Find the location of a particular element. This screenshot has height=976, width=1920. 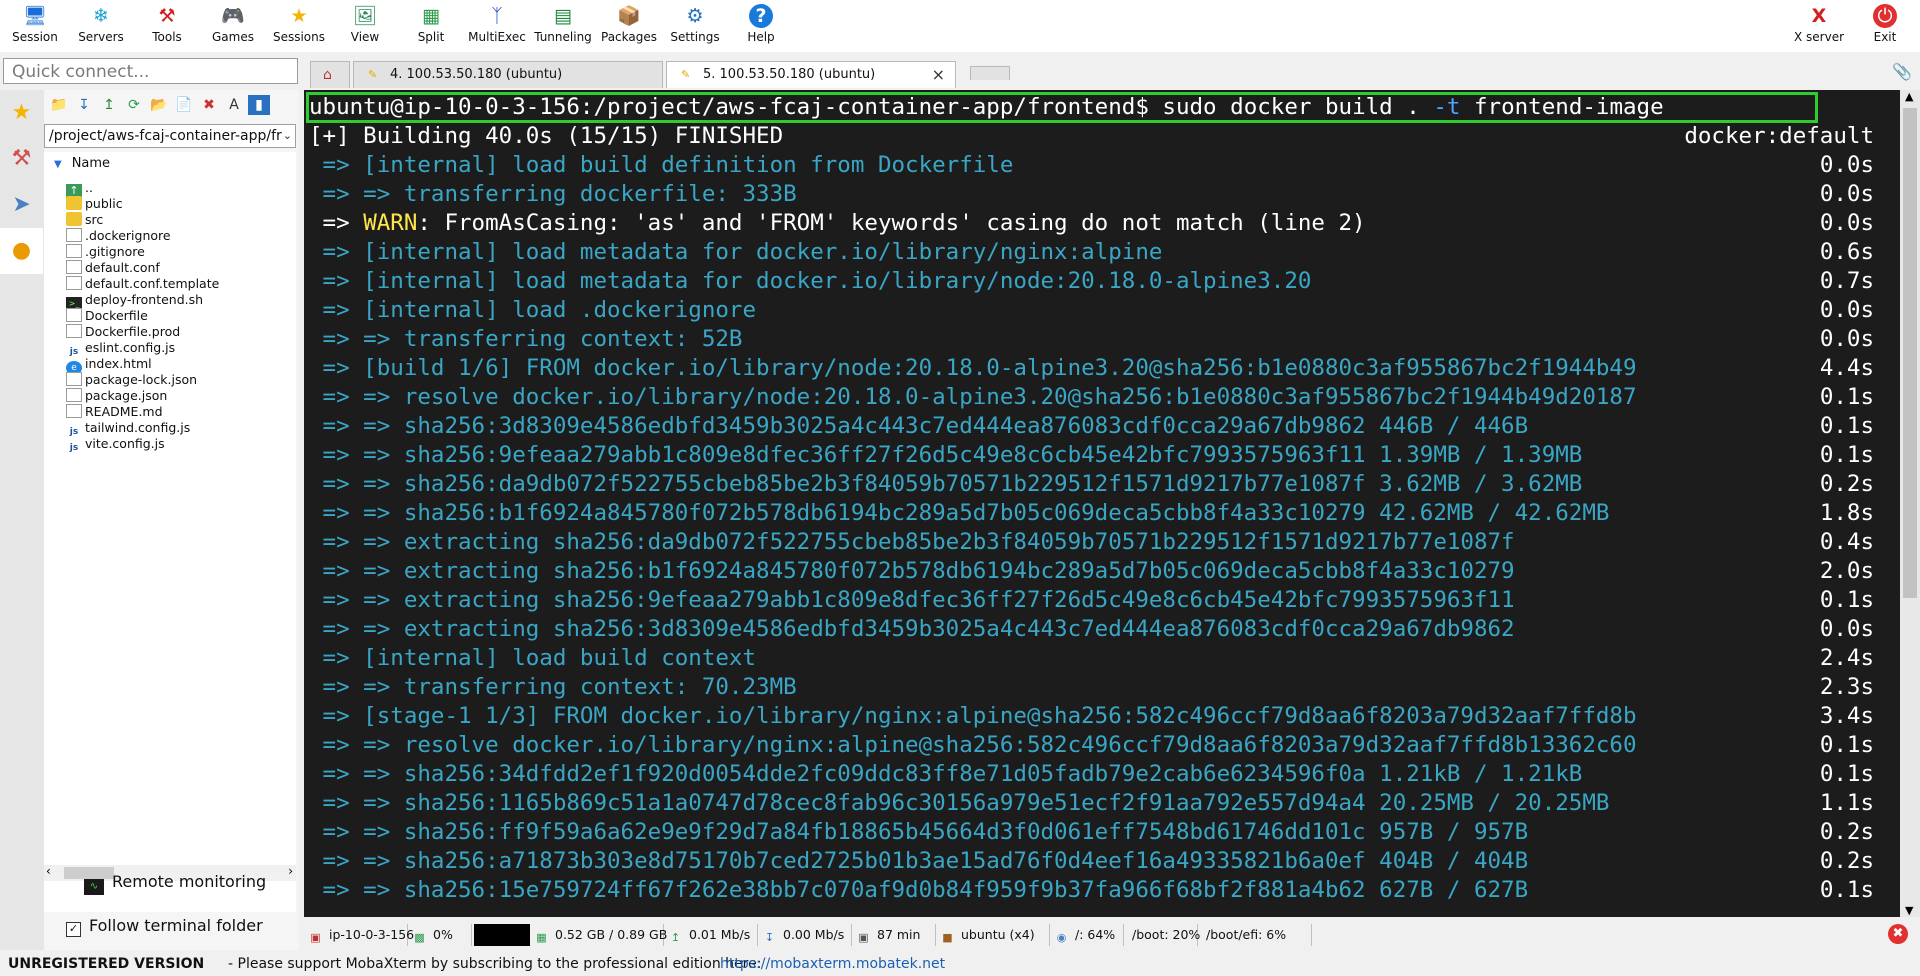

session-button: 🖥 Session is located at coordinates (35, 26).